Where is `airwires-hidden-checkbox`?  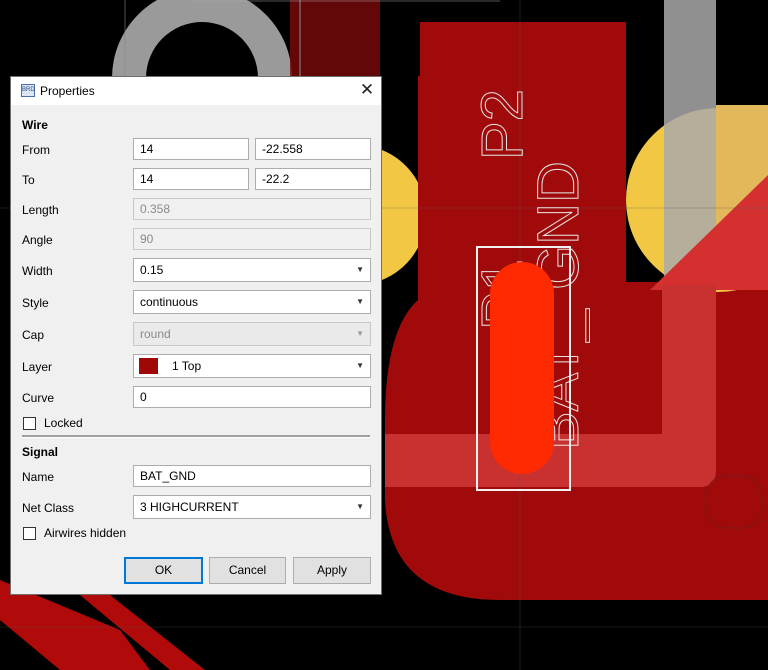
airwires-hidden-checkbox is located at coordinates (29, 533).